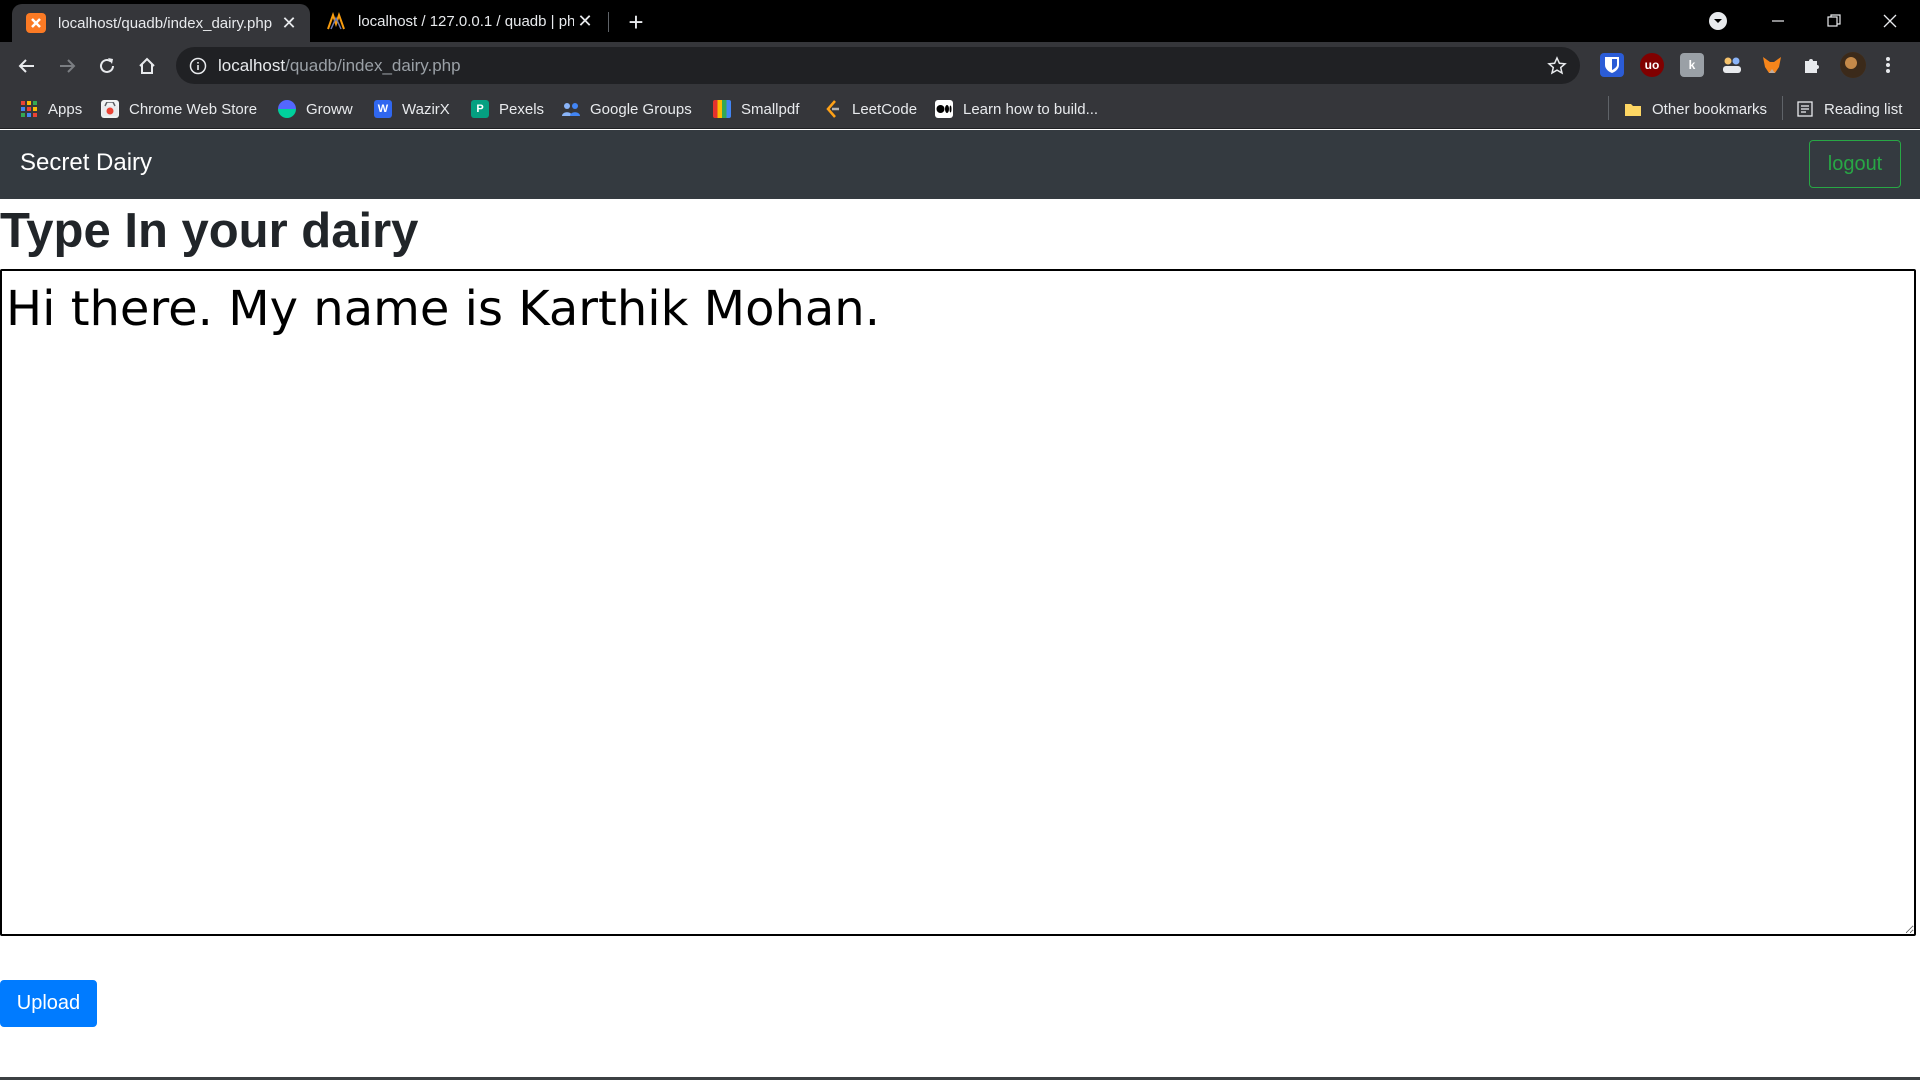 The image size is (1920, 1080). What do you see at coordinates (65, 109) in the screenshot?
I see `bookmark-label: Apps` at bounding box center [65, 109].